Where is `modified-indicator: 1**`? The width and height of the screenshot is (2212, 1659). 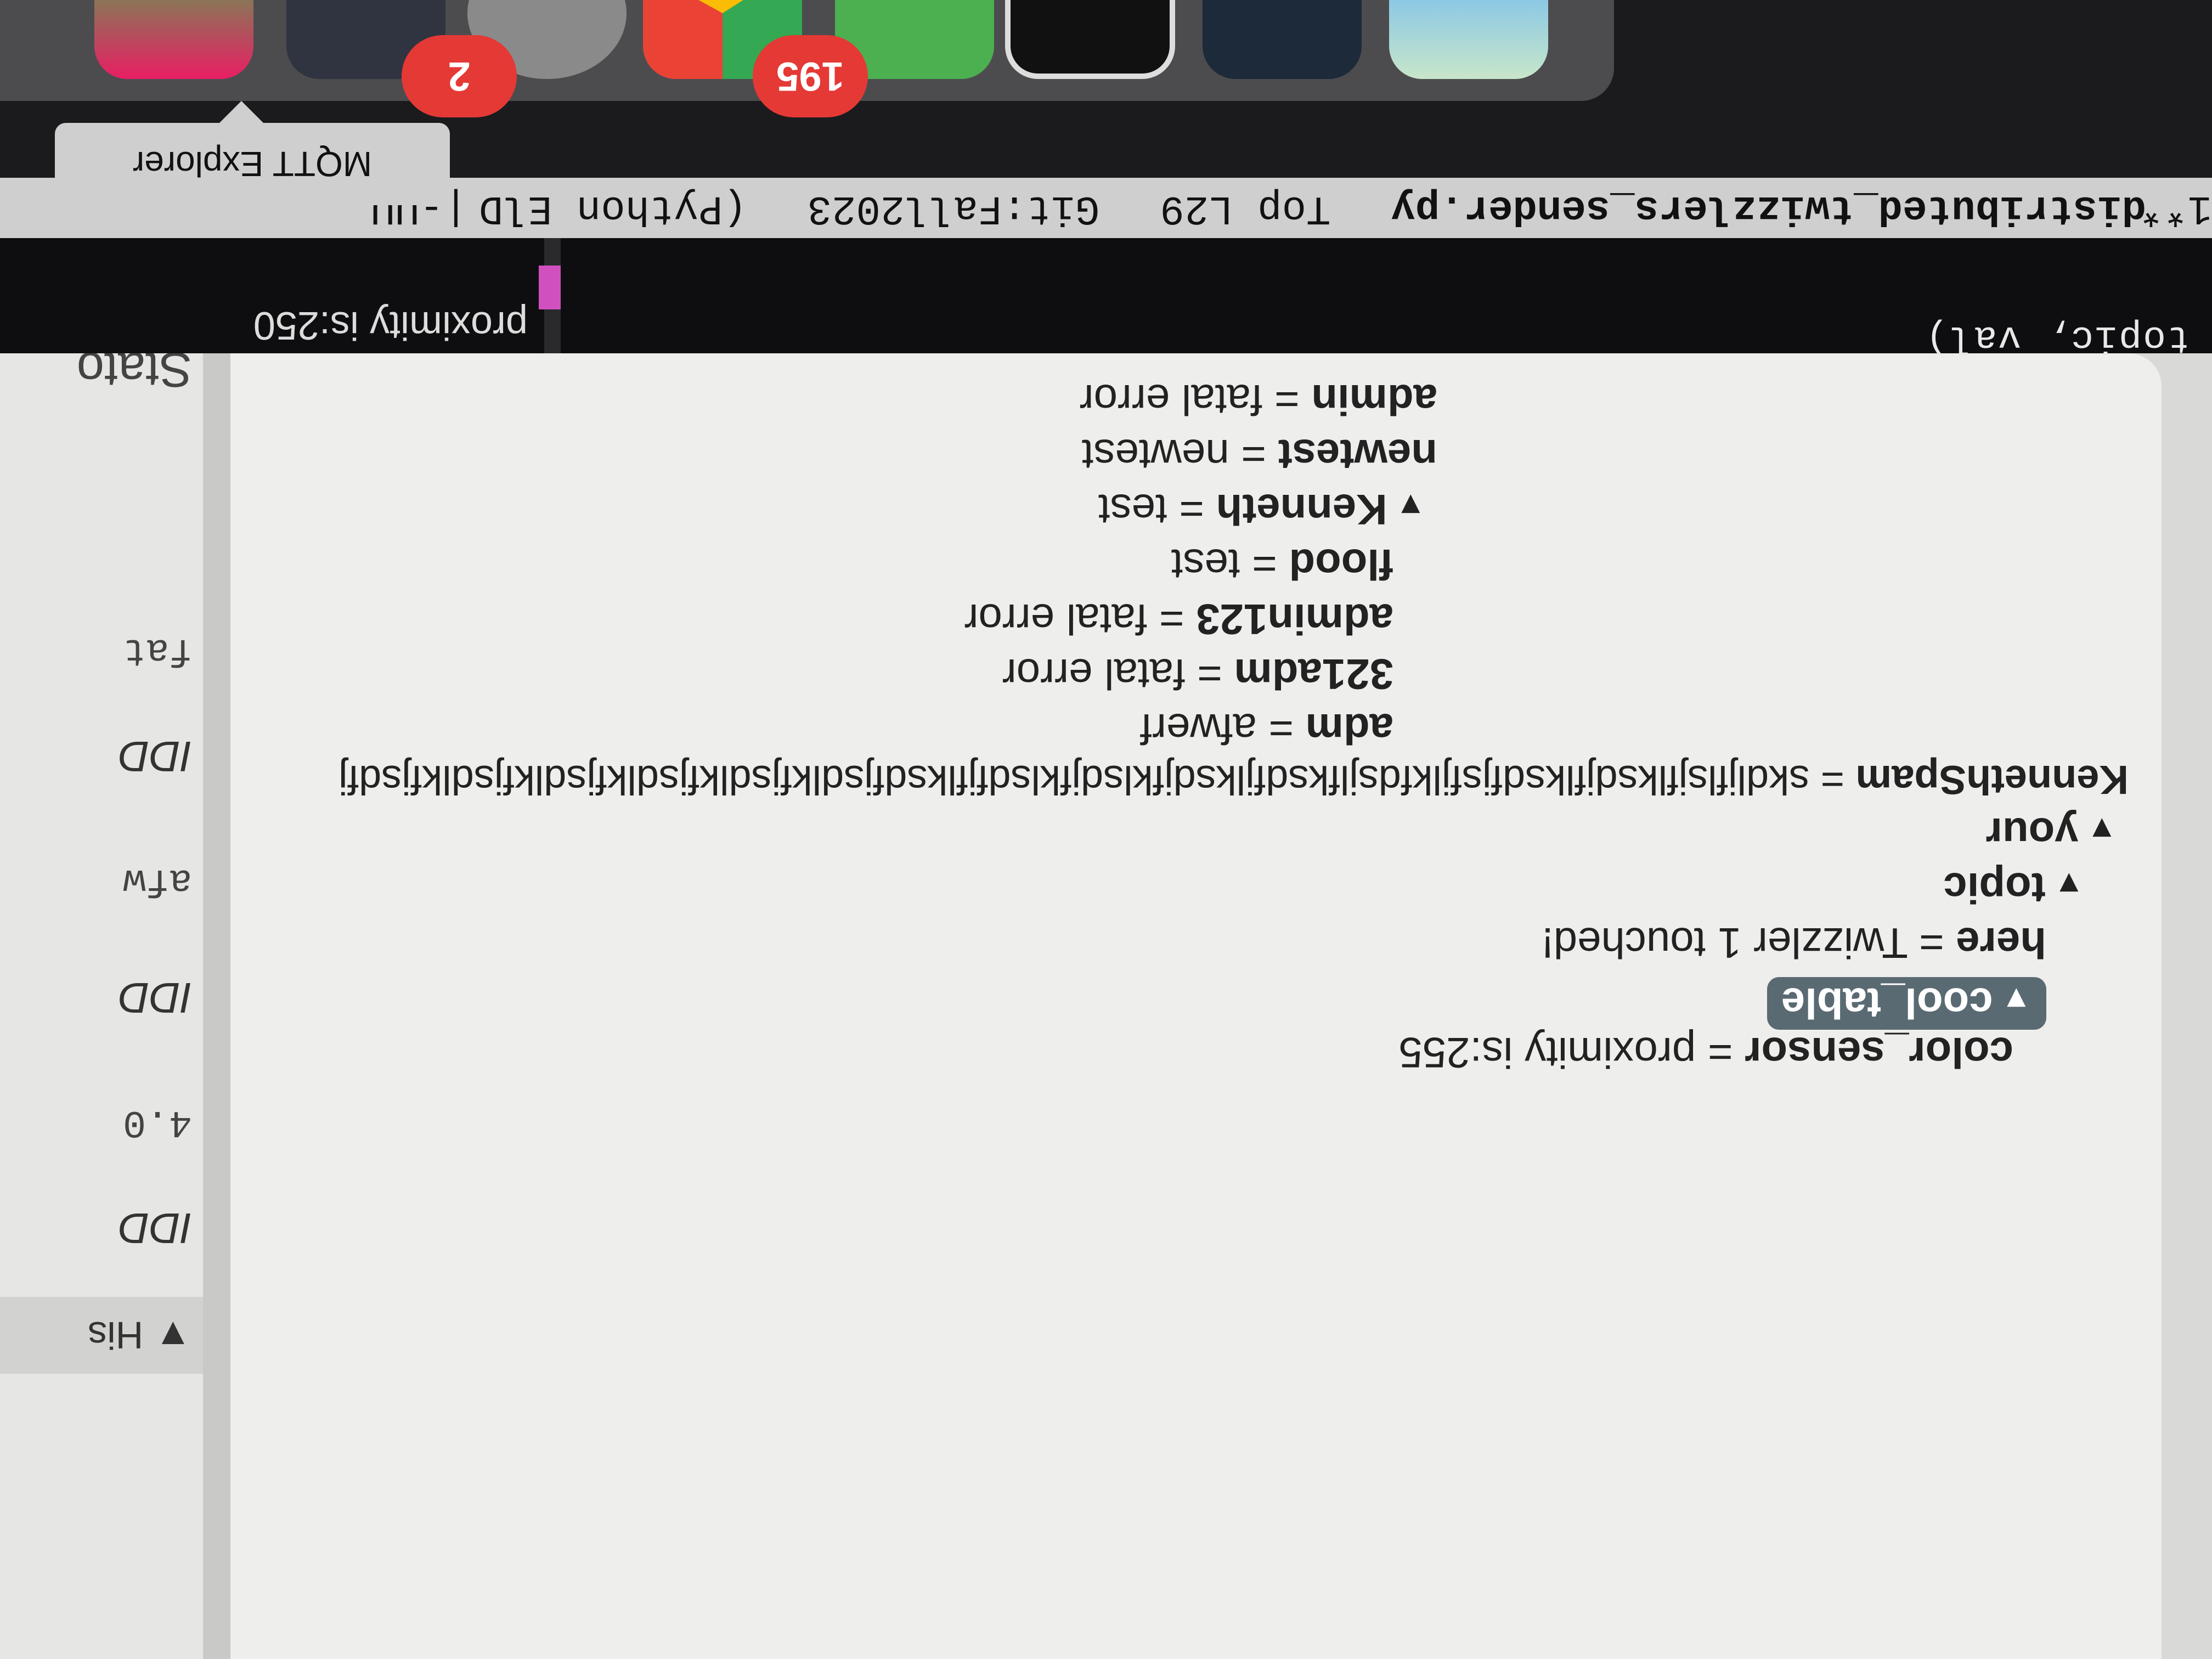 modified-indicator: 1** is located at coordinates (2175, 208).